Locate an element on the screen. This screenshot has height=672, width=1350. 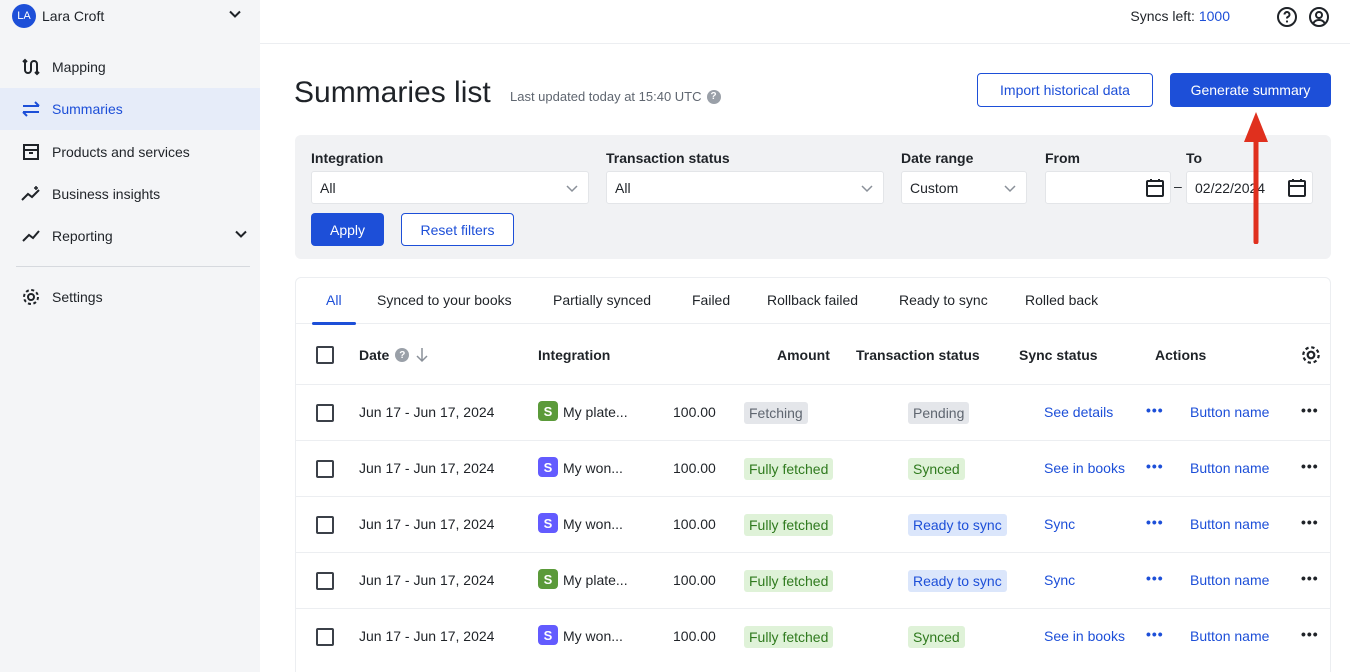
syncs-count: 1000 is located at coordinates (1214, 16).